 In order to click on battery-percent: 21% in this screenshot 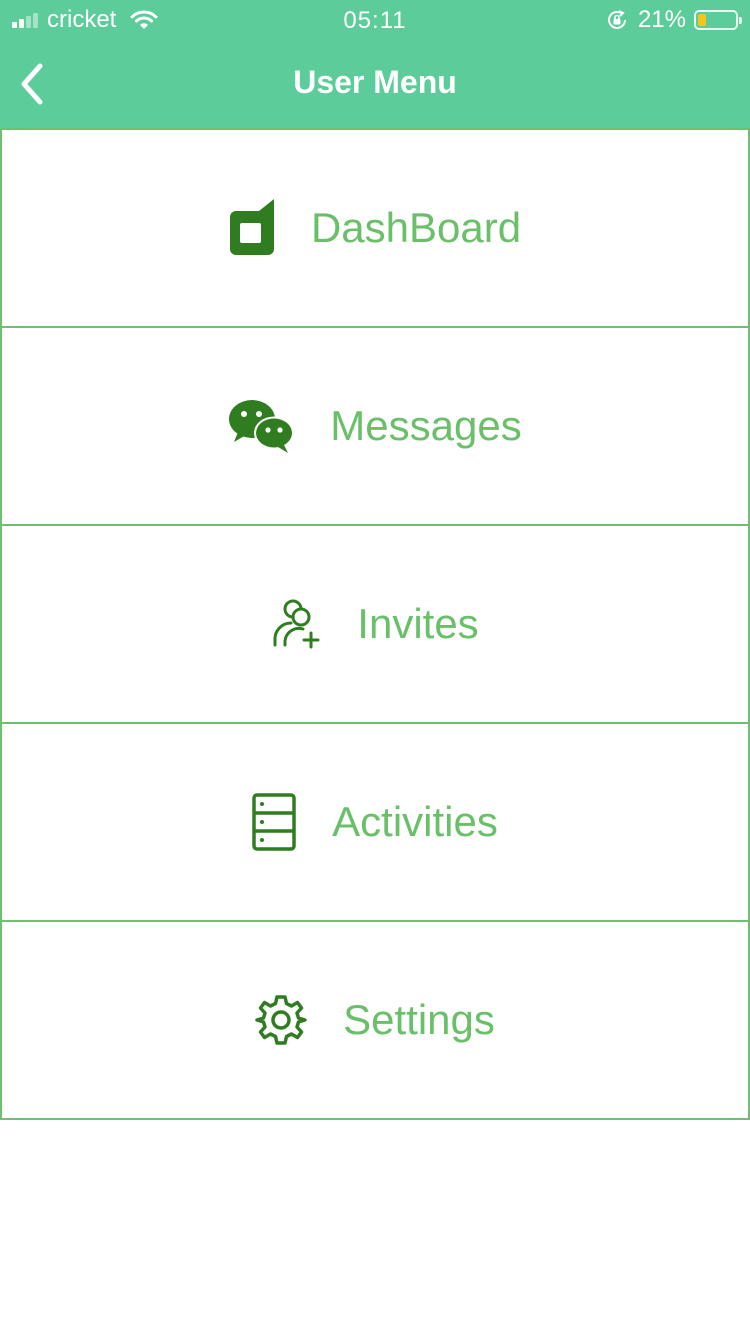, I will do `click(661, 19)`.